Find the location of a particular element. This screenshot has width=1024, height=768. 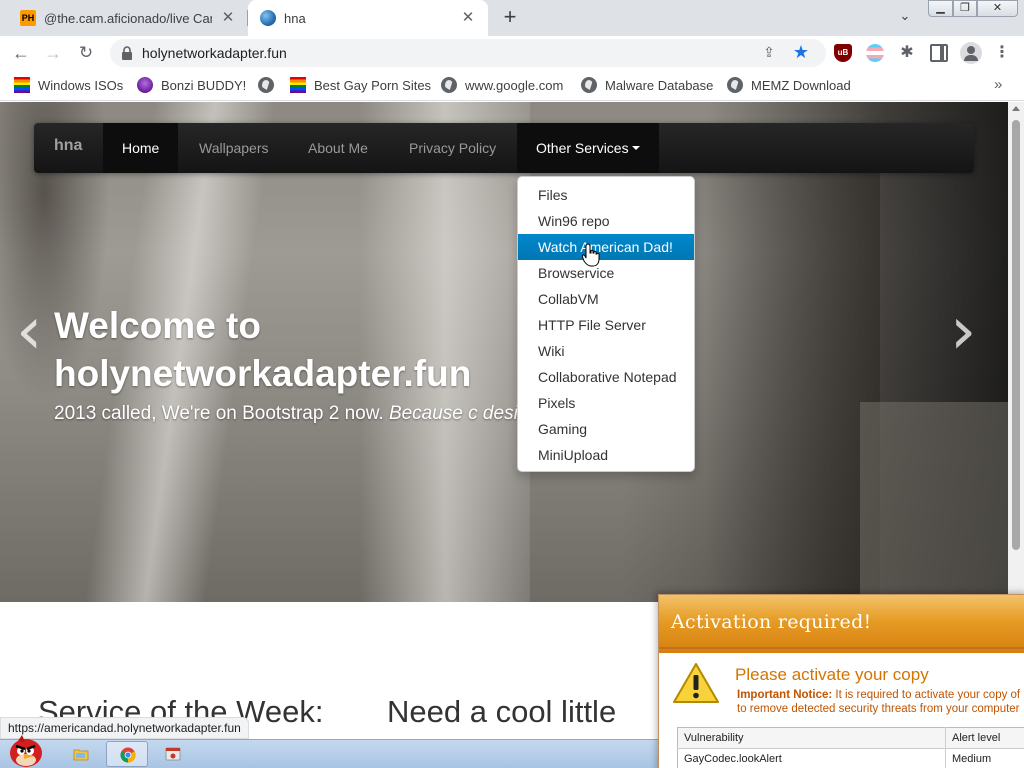

ph-favicon-icon: PH is located at coordinates (28, 18).